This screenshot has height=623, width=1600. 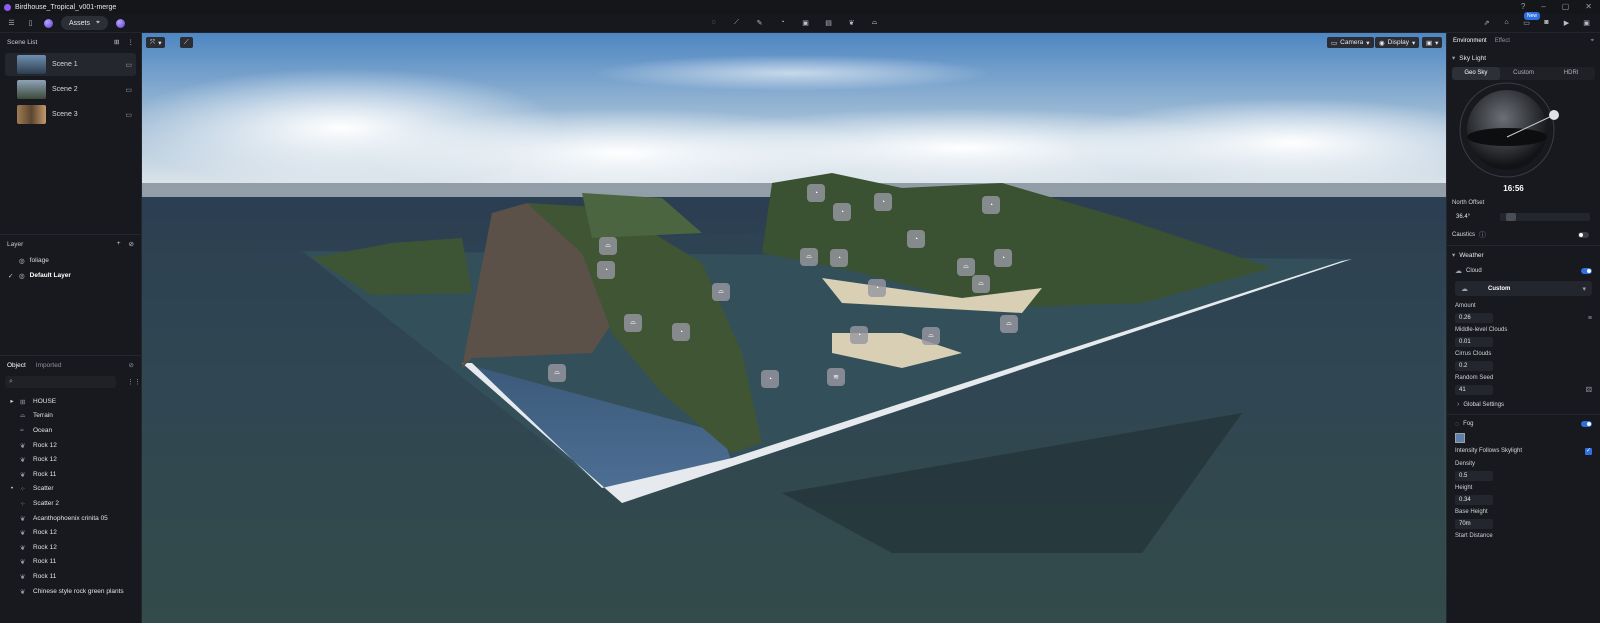 I want to click on close-button: ✕, so click(x=1588, y=6).